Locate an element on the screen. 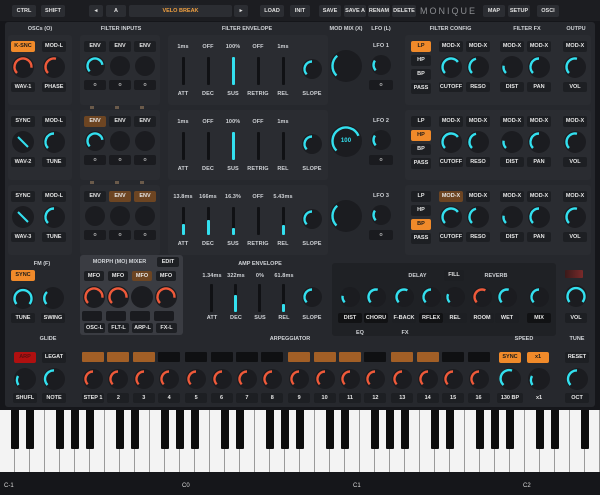  filter-1-dist-knob is located at coordinates (512, 67).